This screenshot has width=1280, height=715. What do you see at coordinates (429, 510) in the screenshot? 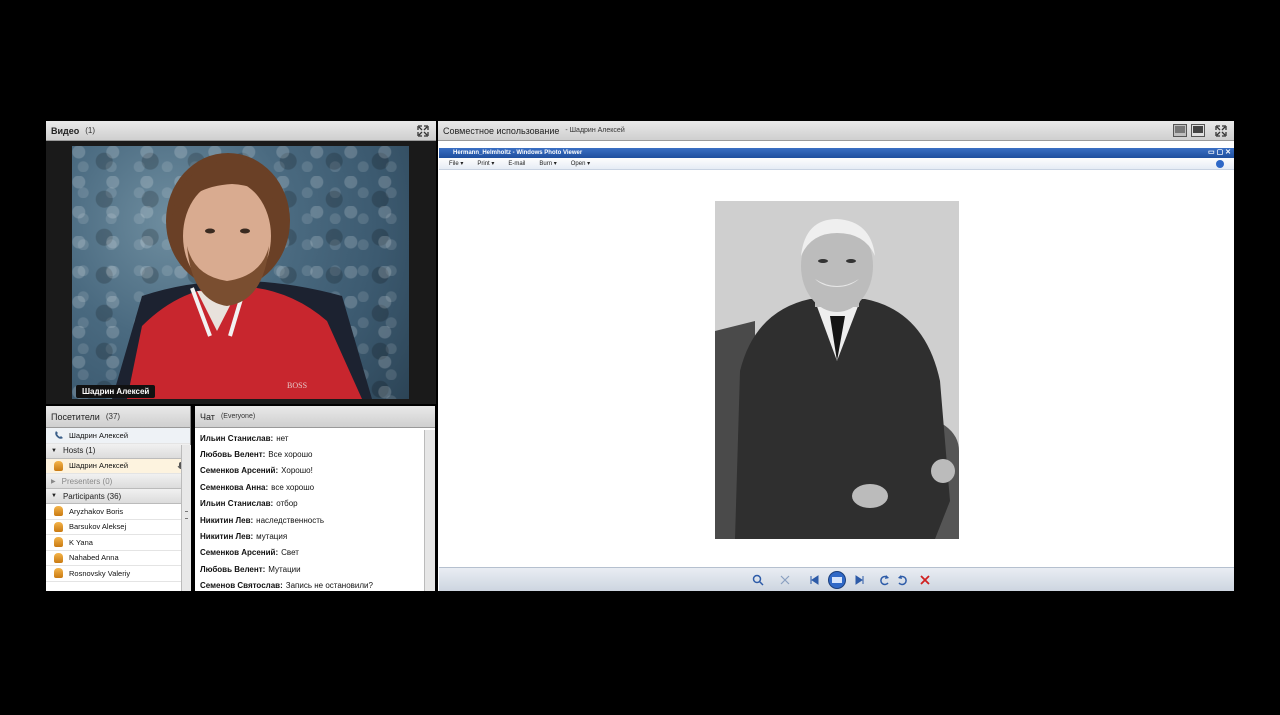
I see `chat-scrollbar` at bounding box center [429, 510].